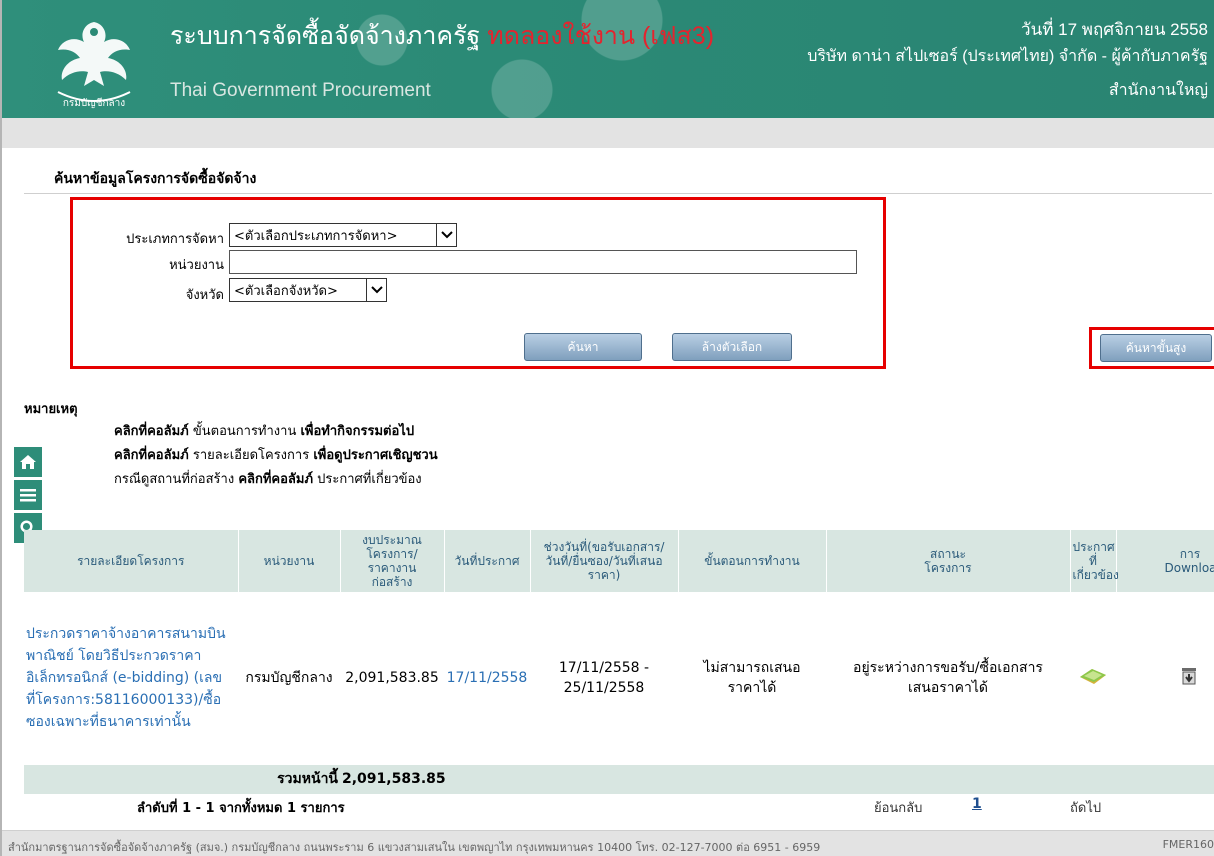 The image size is (1214, 856). What do you see at coordinates (1188, 844) in the screenshot?
I see `footer-page-code: FMER160` at bounding box center [1188, 844].